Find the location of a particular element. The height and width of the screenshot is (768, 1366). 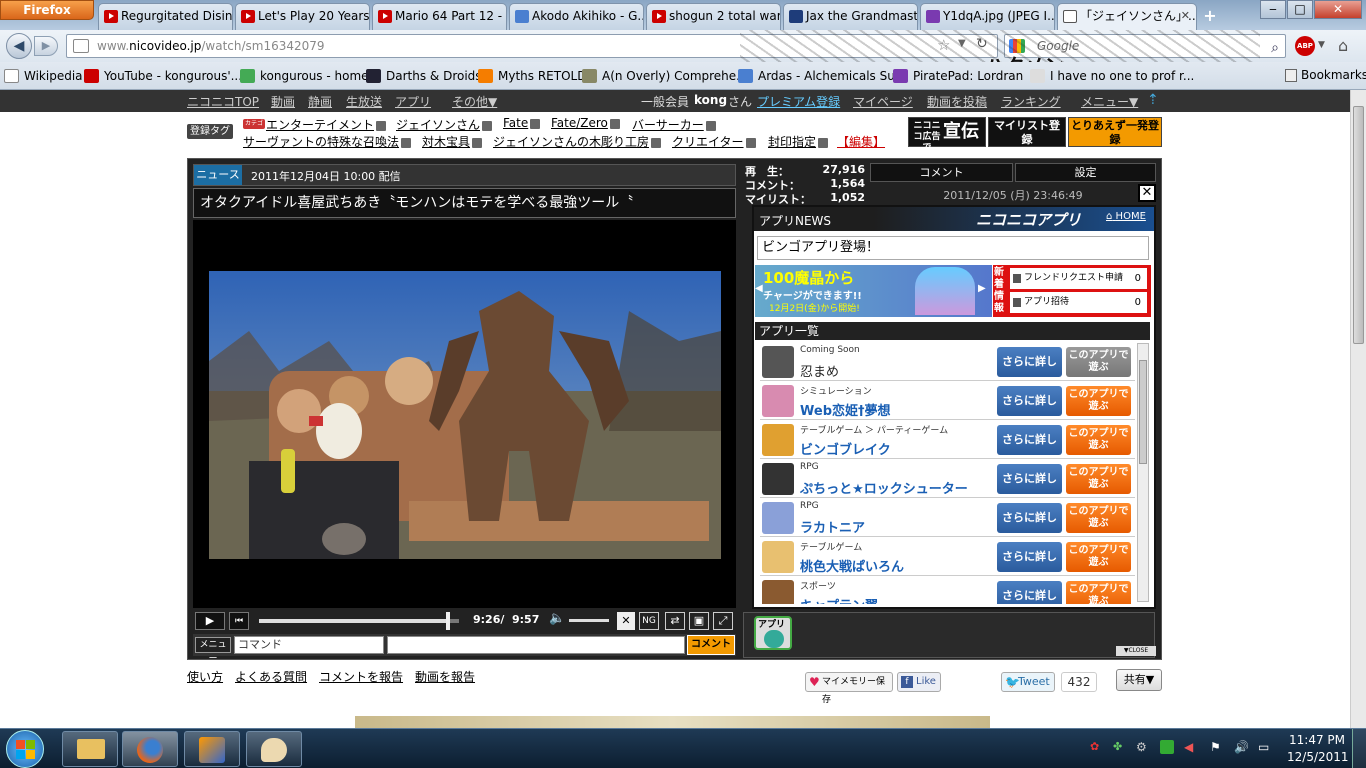

bookmarks-menu-button: Bookmarks is located at coordinates (1325, 75).